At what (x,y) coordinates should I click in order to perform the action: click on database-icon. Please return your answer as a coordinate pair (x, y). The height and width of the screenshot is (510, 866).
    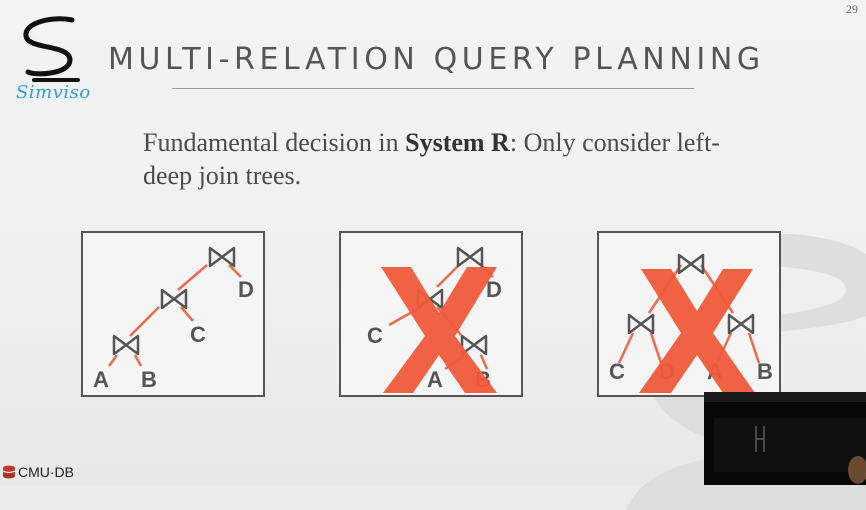
    Looking at the image, I should click on (9, 472).